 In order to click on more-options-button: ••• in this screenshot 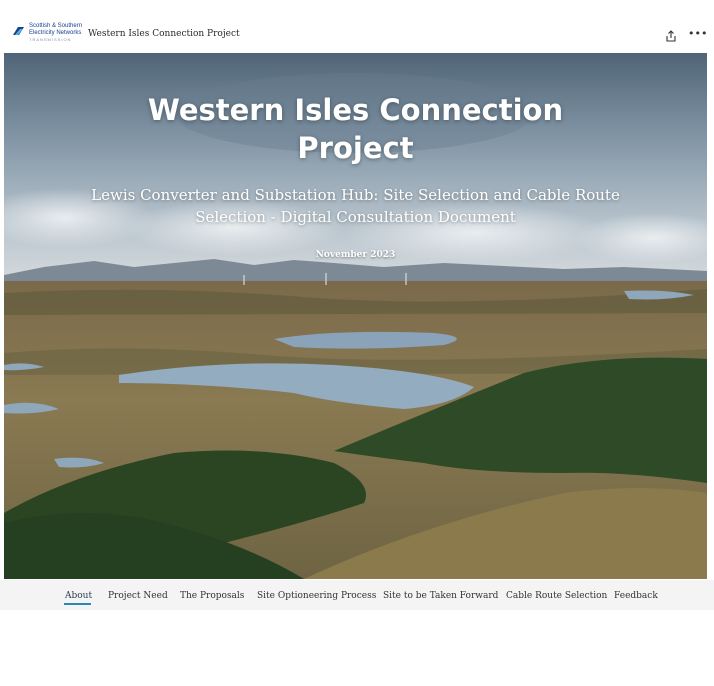, I will do `click(697, 34)`.